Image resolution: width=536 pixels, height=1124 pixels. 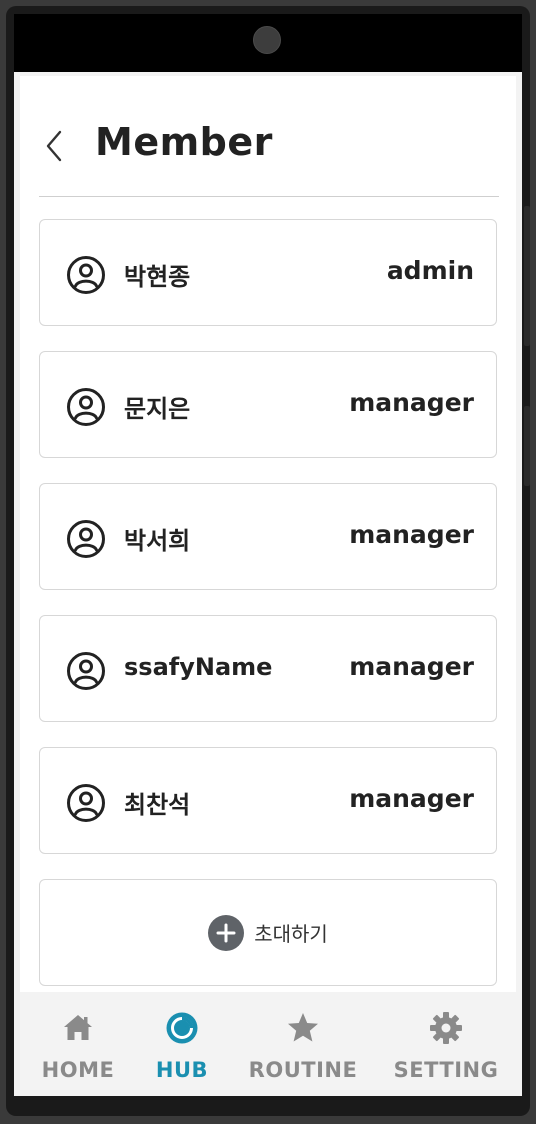 I want to click on back-button, so click(x=54, y=146).